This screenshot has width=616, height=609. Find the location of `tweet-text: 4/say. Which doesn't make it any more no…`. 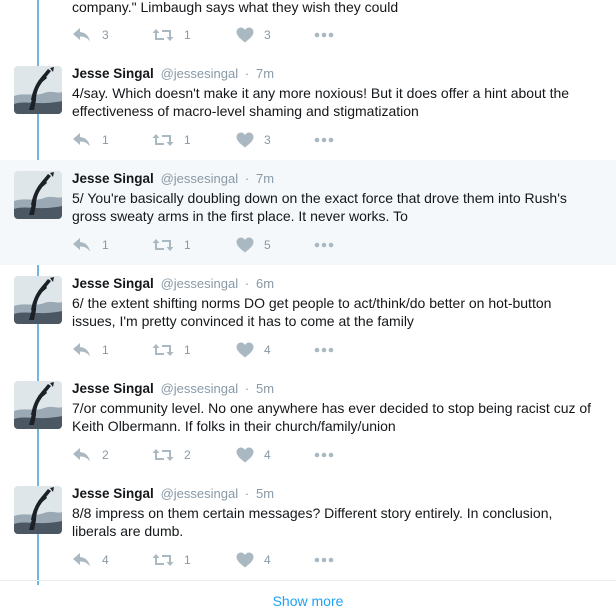

tweet-text: 4/say. Which doesn't make it any more no… is located at coordinates (321, 102).